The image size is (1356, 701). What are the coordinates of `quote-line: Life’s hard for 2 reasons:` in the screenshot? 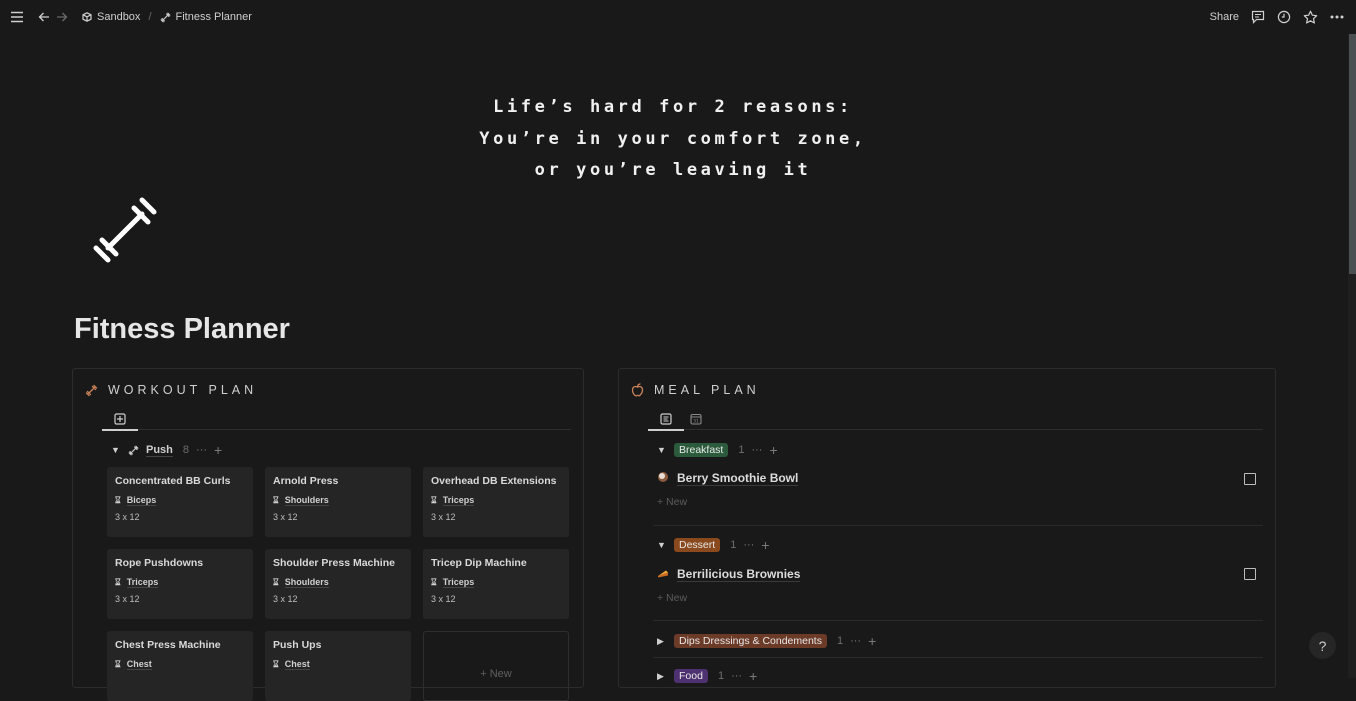 It's located at (673, 107).